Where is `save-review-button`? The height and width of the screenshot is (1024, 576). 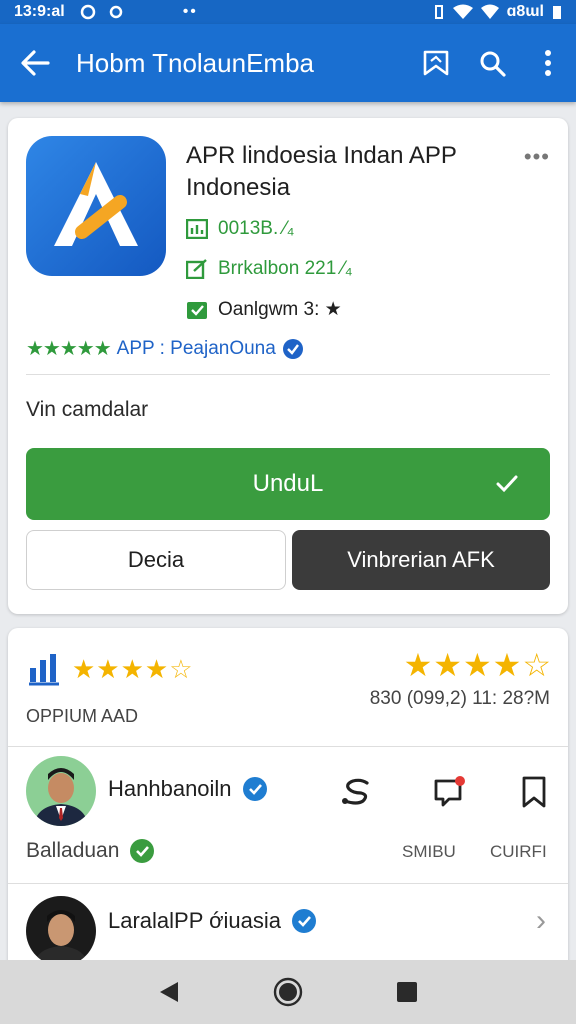 save-review-button is located at coordinates (534, 792).